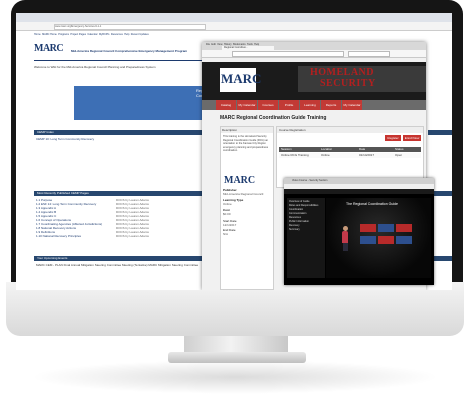 The image size is (470, 398). Describe the element at coordinates (240, 180) in the screenshot. I see `description-logo: MARC` at that location.